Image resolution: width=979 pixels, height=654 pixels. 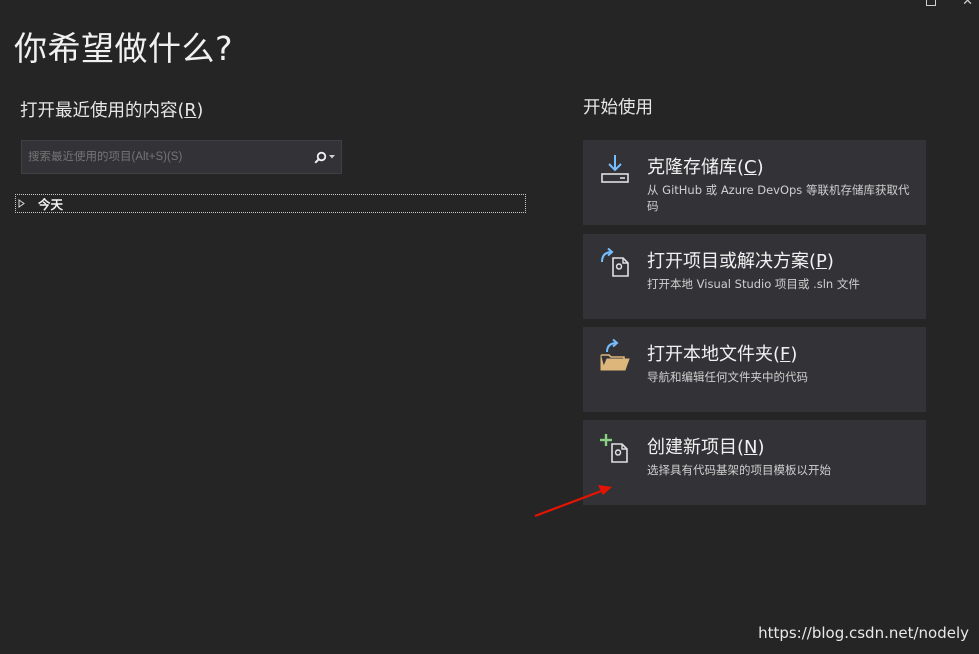 What do you see at coordinates (615, 262) in the screenshot?
I see `open-project-icon` at bounding box center [615, 262].